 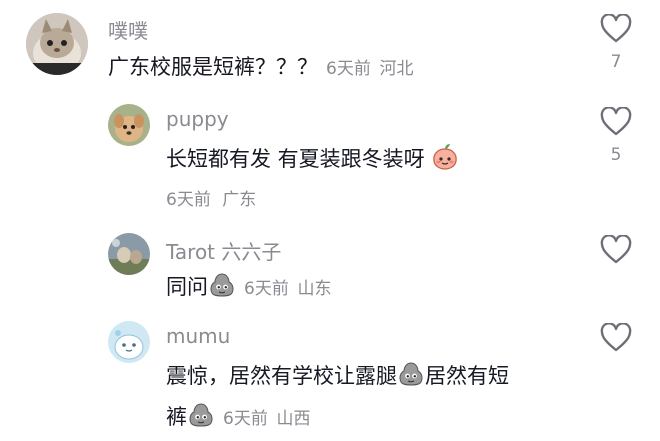 I want to click on like-button: 5, so click(x=616, y=136).